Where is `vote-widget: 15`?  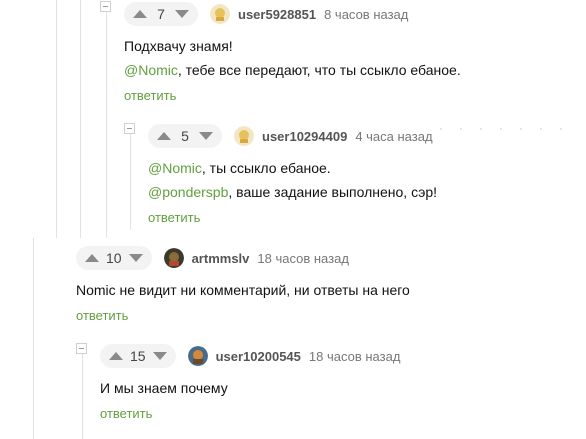
vote-widget: 15 is located at coordinates (138, 356).